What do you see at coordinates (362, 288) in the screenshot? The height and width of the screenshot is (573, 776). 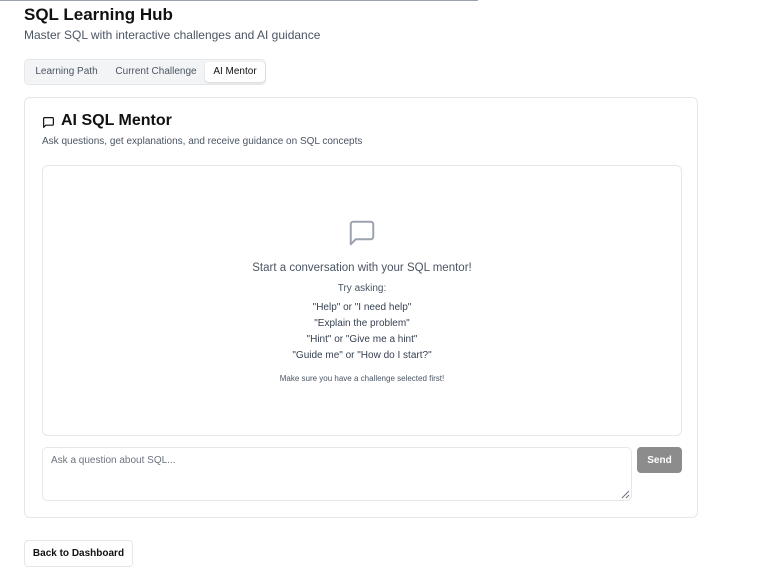 I see `try-asking-label: Try asking:` at bounding box center [362, 288].